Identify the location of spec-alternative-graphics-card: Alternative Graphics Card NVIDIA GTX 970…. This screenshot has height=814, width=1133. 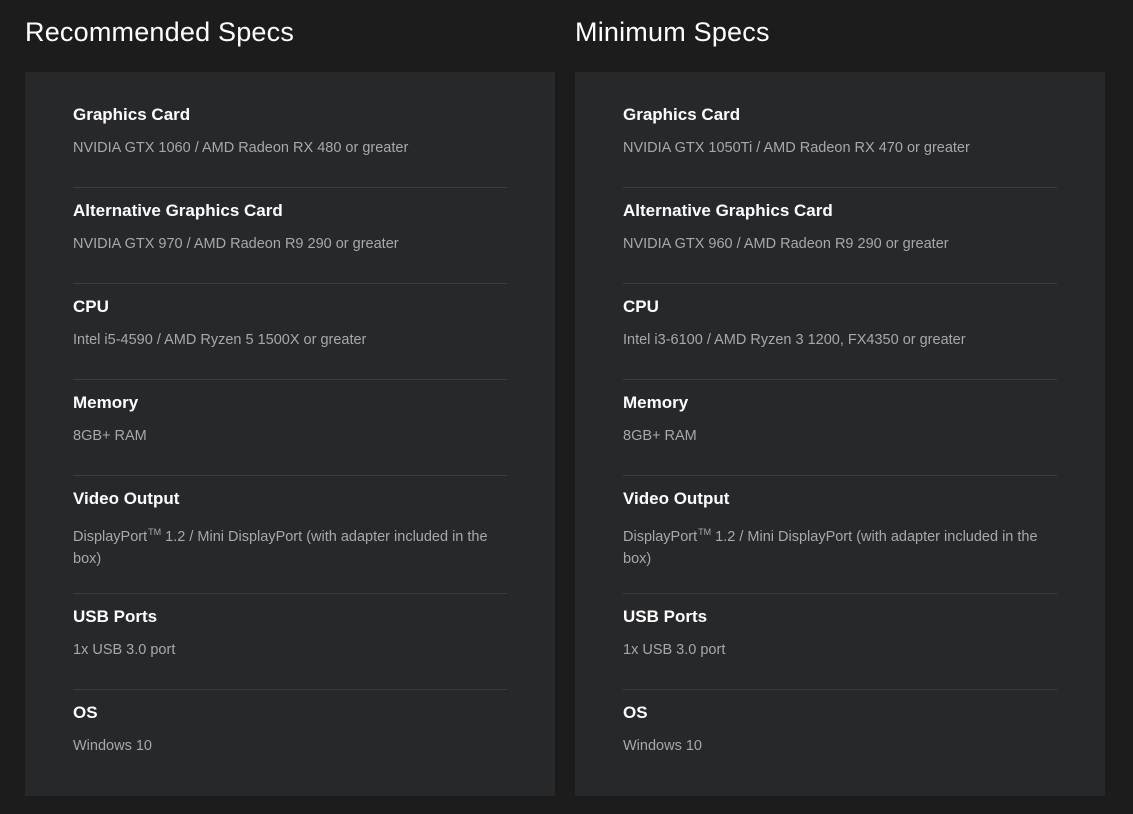
(290, 236).